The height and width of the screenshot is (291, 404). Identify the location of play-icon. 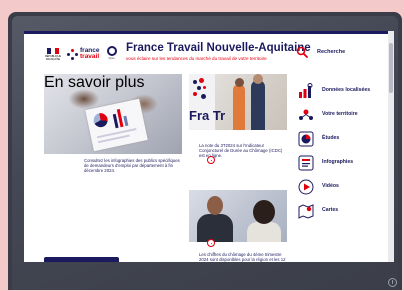
(306, 187).